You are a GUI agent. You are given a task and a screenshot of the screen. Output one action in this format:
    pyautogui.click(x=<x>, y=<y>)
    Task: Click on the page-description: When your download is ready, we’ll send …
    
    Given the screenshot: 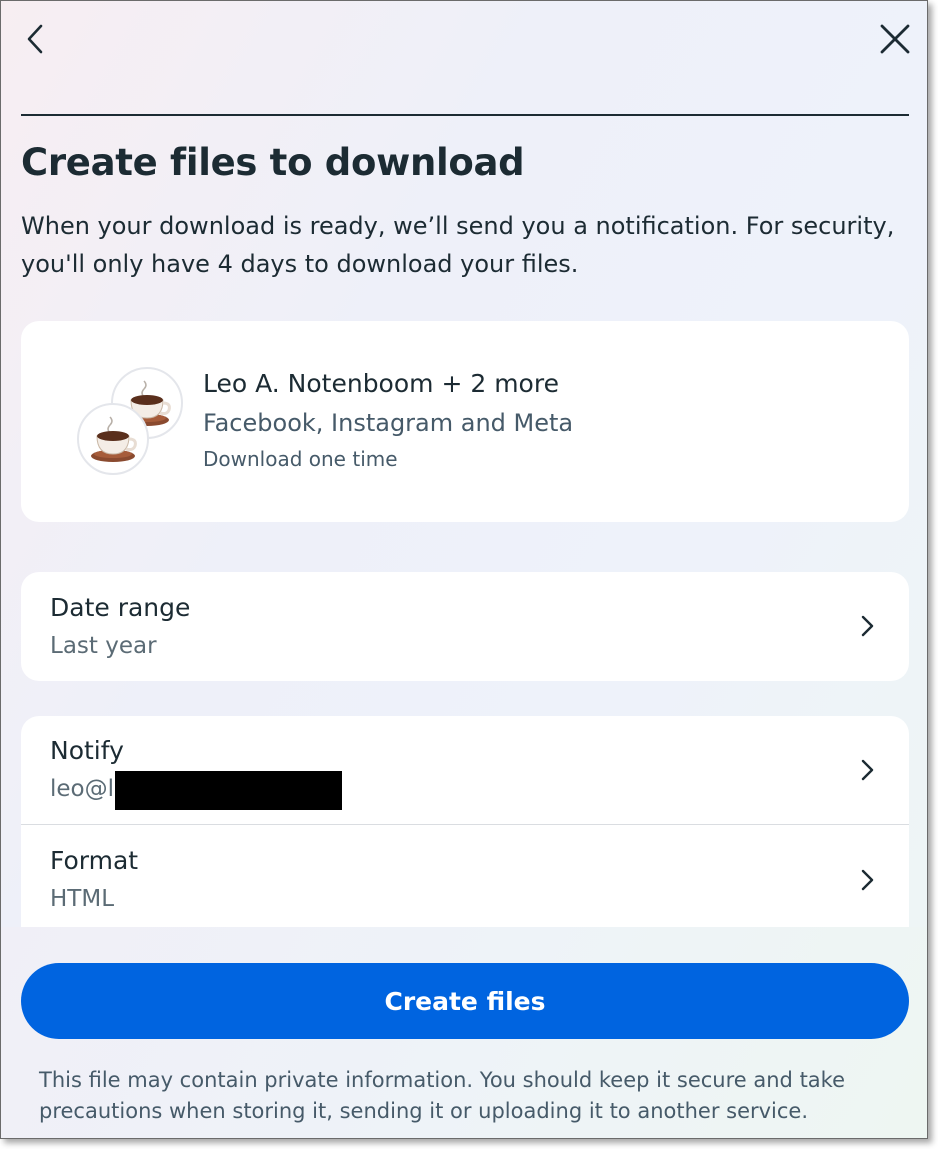 What is the action you would take?
    pyautogui.click(x=458, y=245)
    